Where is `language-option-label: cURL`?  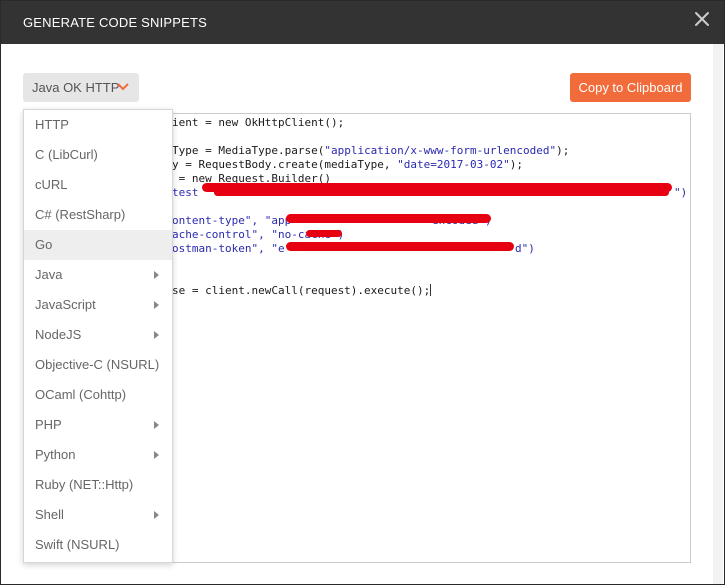 language-option-label: cURL is located at coordinates (51, 184).